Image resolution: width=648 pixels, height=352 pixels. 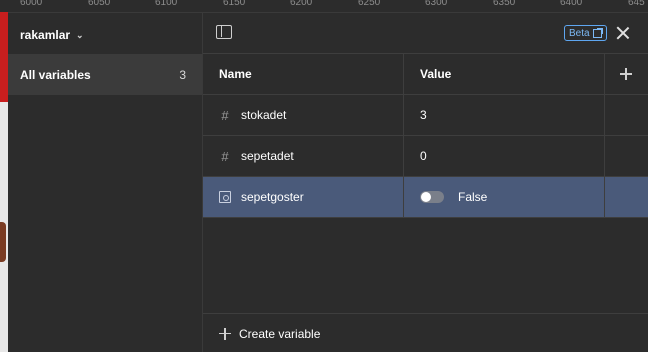 I want to click on variable-value-cell: False, so click(x=504, y=197).